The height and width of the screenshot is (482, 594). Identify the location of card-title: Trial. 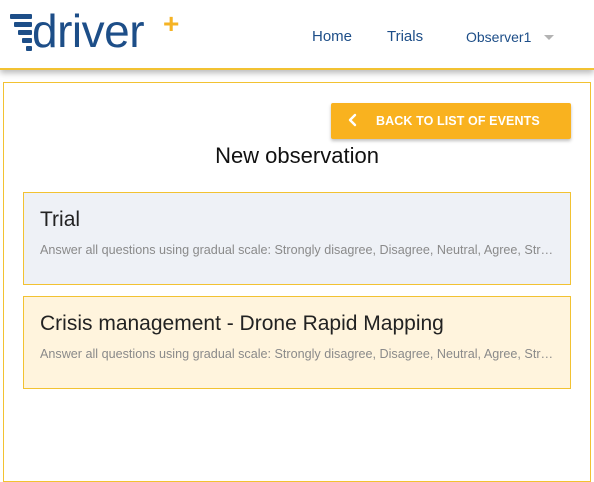
(60, 219).